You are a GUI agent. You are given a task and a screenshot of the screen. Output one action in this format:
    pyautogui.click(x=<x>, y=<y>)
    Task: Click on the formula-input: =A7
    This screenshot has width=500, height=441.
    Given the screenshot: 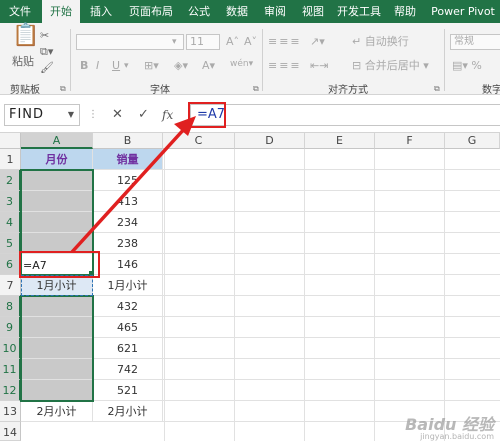 What is the action you would take?
    pyautogui.click(x=345, y=115)
    